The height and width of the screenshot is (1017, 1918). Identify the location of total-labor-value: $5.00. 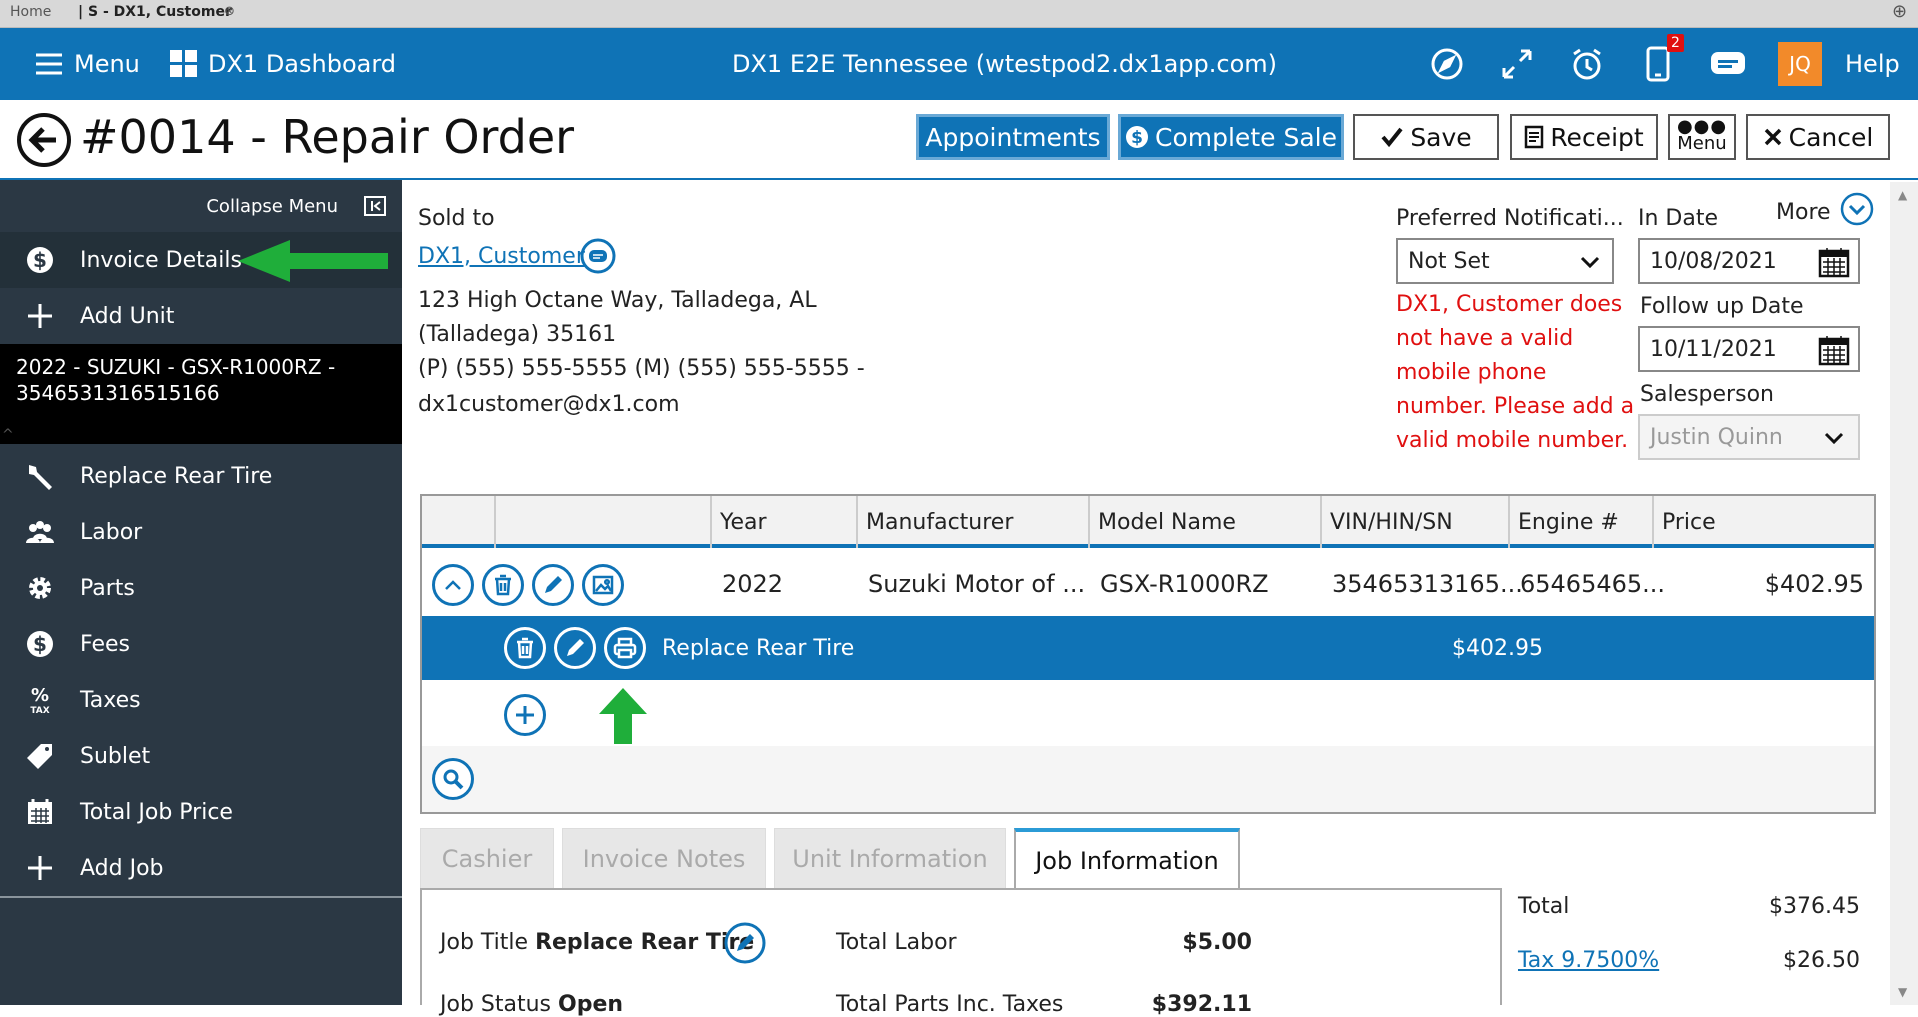
(1217, 942).